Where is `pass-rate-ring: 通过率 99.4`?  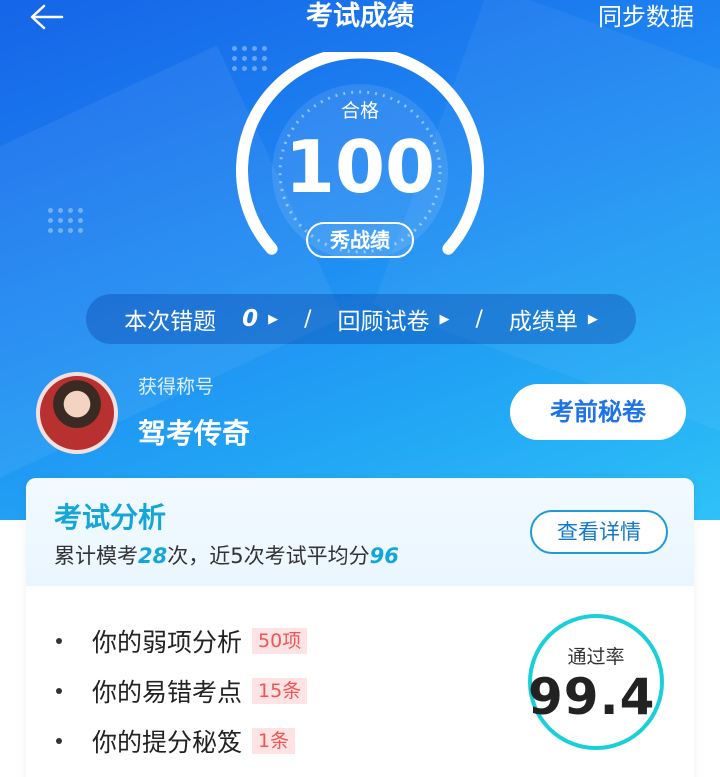
pass-rate-ring: 通过率 99.4 is located at coordinates (596, 682).